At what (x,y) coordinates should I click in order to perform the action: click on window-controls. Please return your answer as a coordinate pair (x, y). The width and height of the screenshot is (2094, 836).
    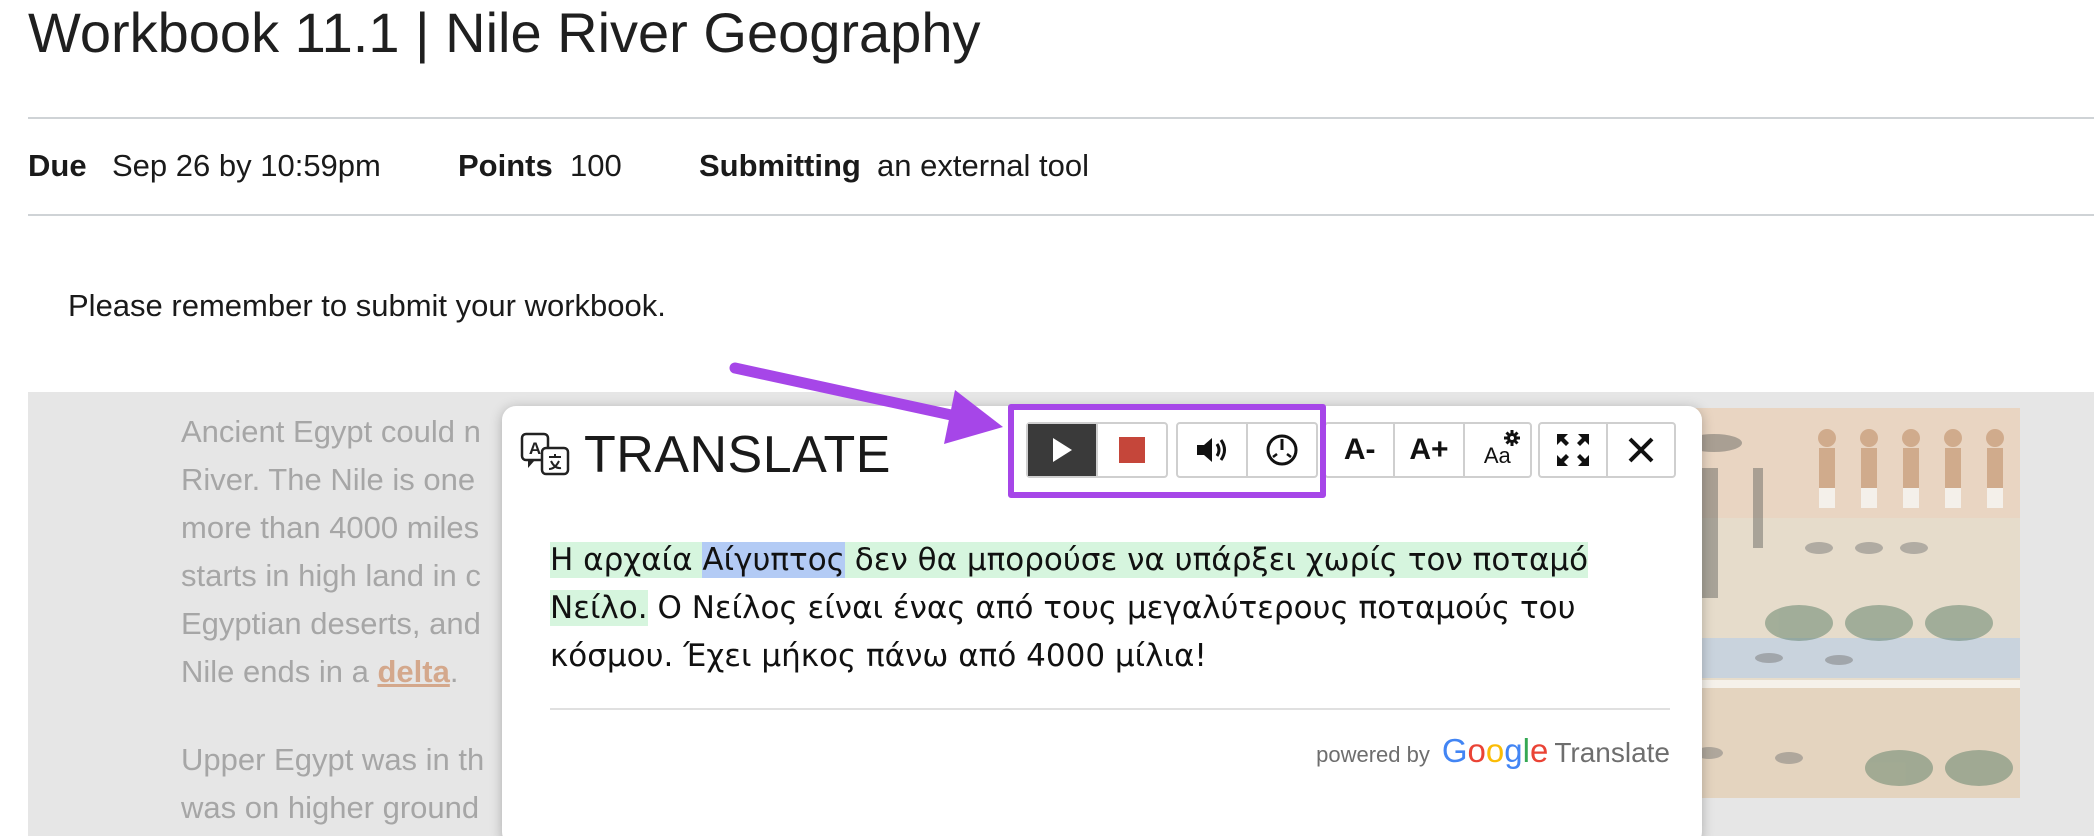
    Looking at the image, I should click on (1607, 450).